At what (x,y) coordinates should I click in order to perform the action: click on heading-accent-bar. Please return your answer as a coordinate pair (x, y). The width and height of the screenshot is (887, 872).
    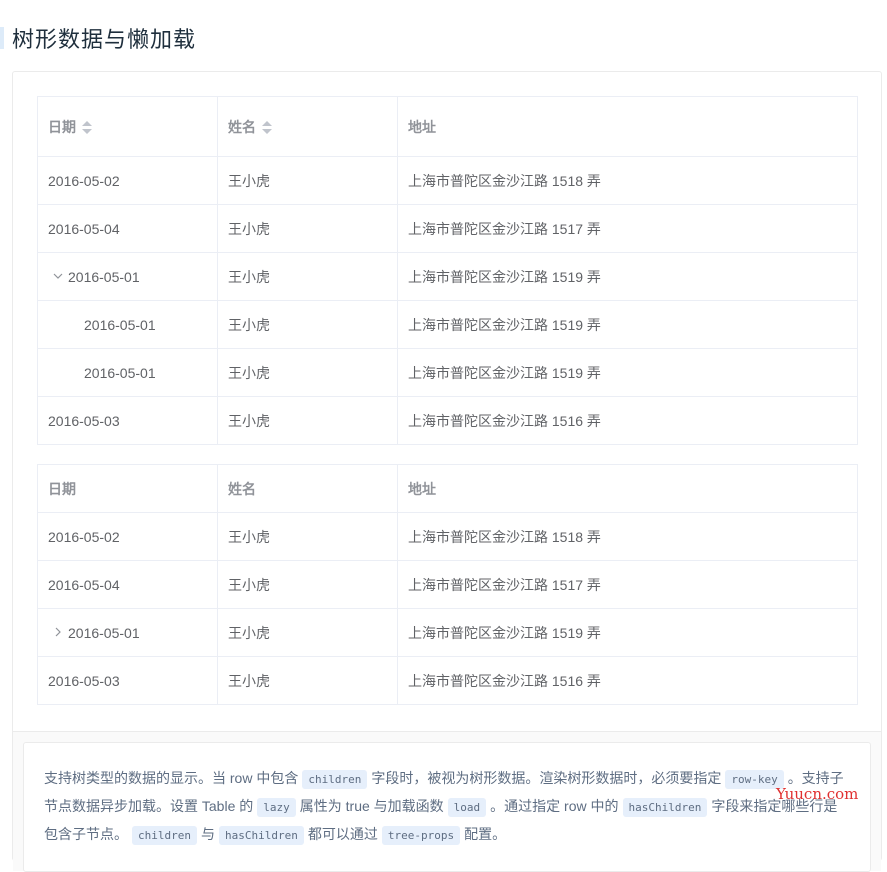
    Looking at the image, I should click on (2, 38).